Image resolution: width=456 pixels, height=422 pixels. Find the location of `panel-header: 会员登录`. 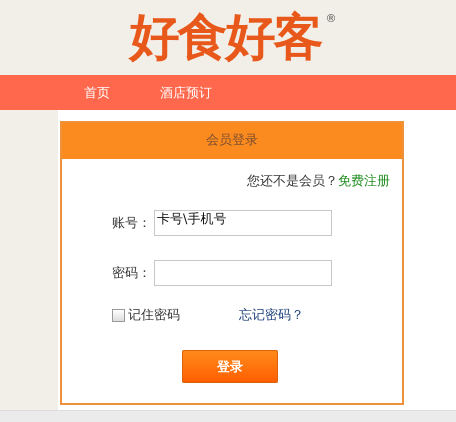

panel-header: 会员登录 is located at coordinates (232, 141).